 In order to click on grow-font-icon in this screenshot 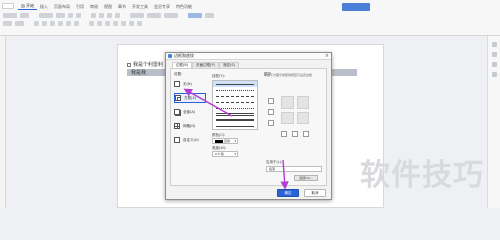, I will do `click(70, 15)`.